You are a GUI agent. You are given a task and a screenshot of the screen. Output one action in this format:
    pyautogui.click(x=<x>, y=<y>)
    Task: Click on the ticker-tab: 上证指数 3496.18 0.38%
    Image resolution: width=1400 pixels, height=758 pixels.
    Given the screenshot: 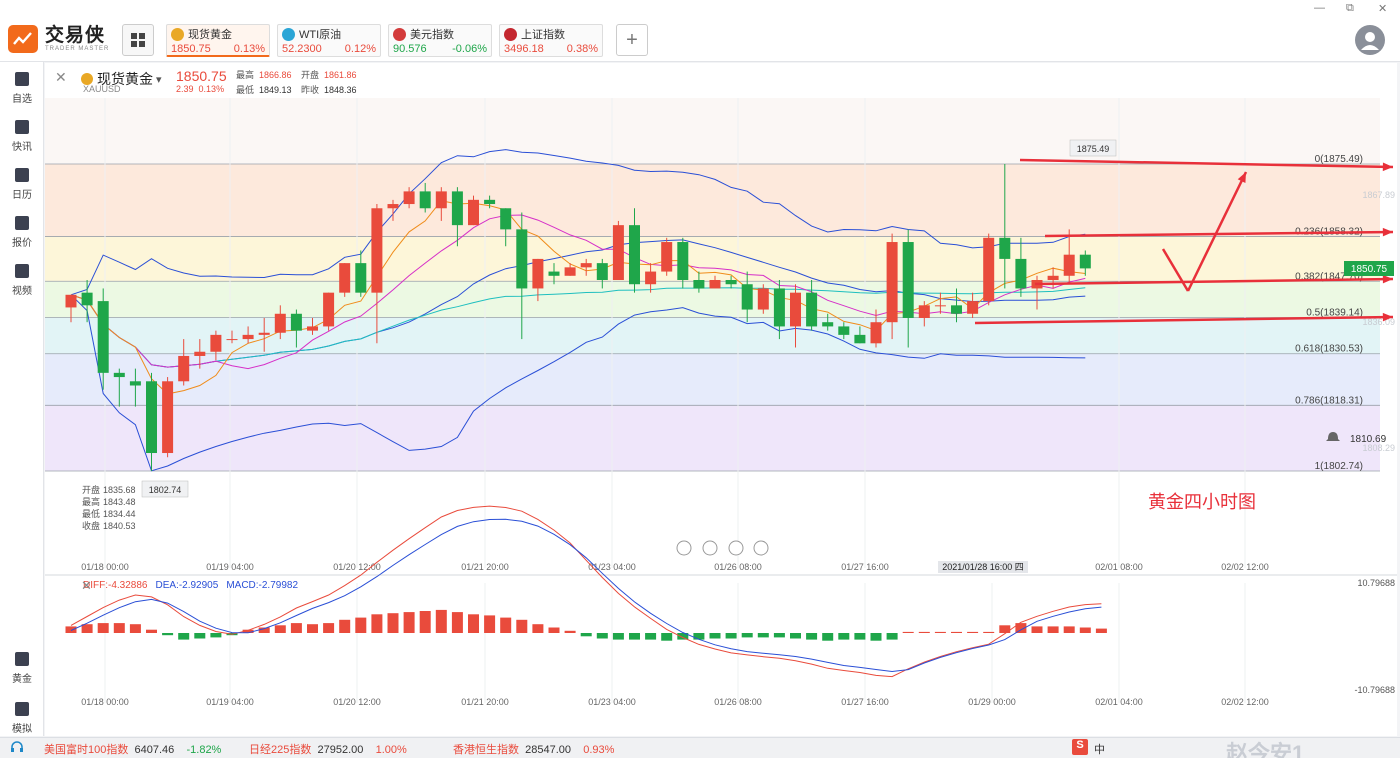 What is the action you would take?
    pyautogui.click(x=551, y=40)
    